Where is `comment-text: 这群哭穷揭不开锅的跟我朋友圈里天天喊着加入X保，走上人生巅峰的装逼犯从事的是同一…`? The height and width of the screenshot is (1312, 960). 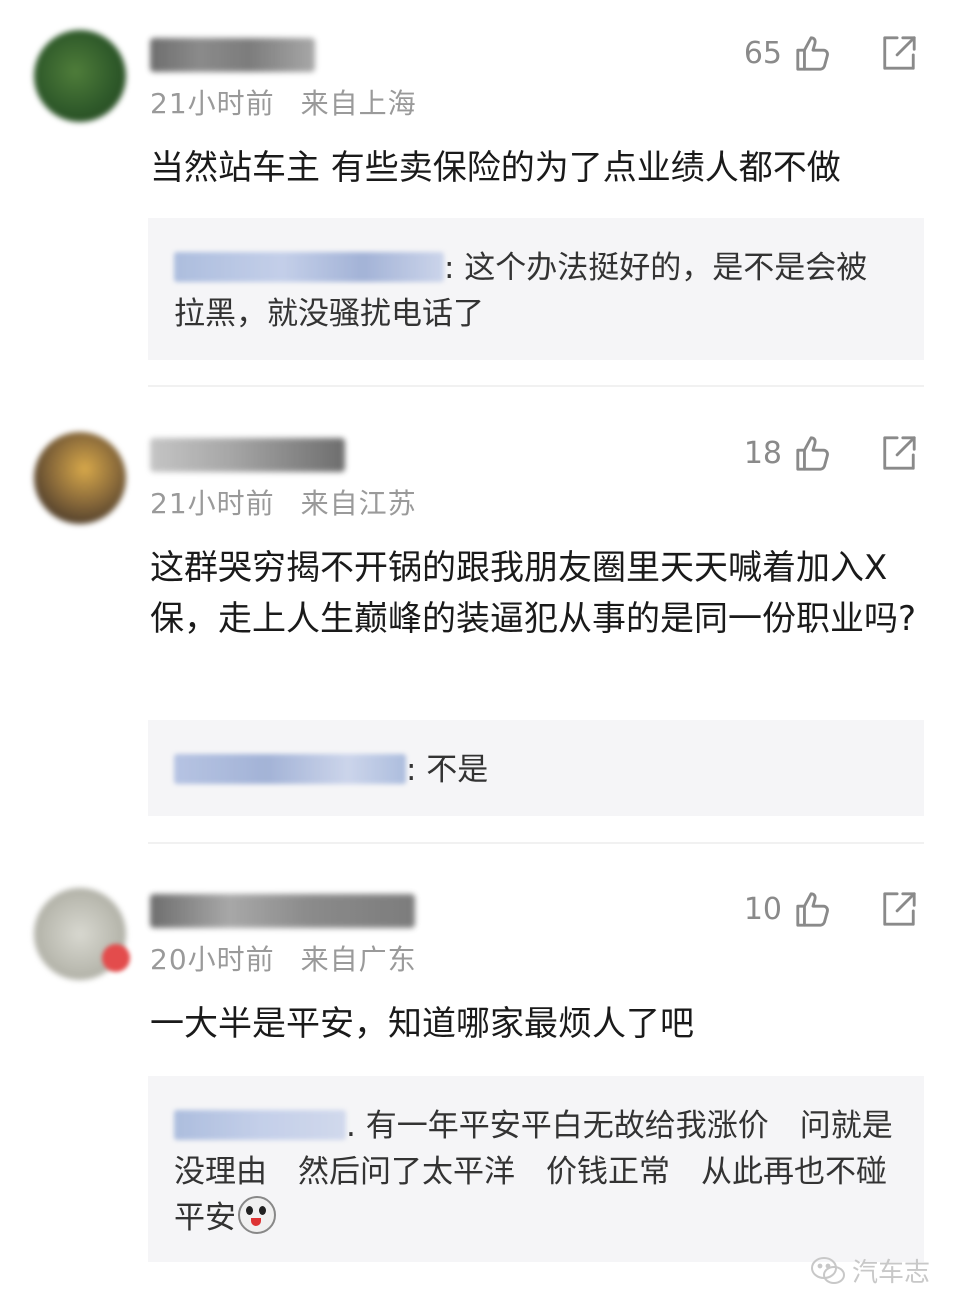 comment-text: 这群哭穷揭不开锅的跟我朋友圈里天天喊着加入X保，走上人生巅峰的装逼犯从事的是同一… is located at coordinates (533, 593).